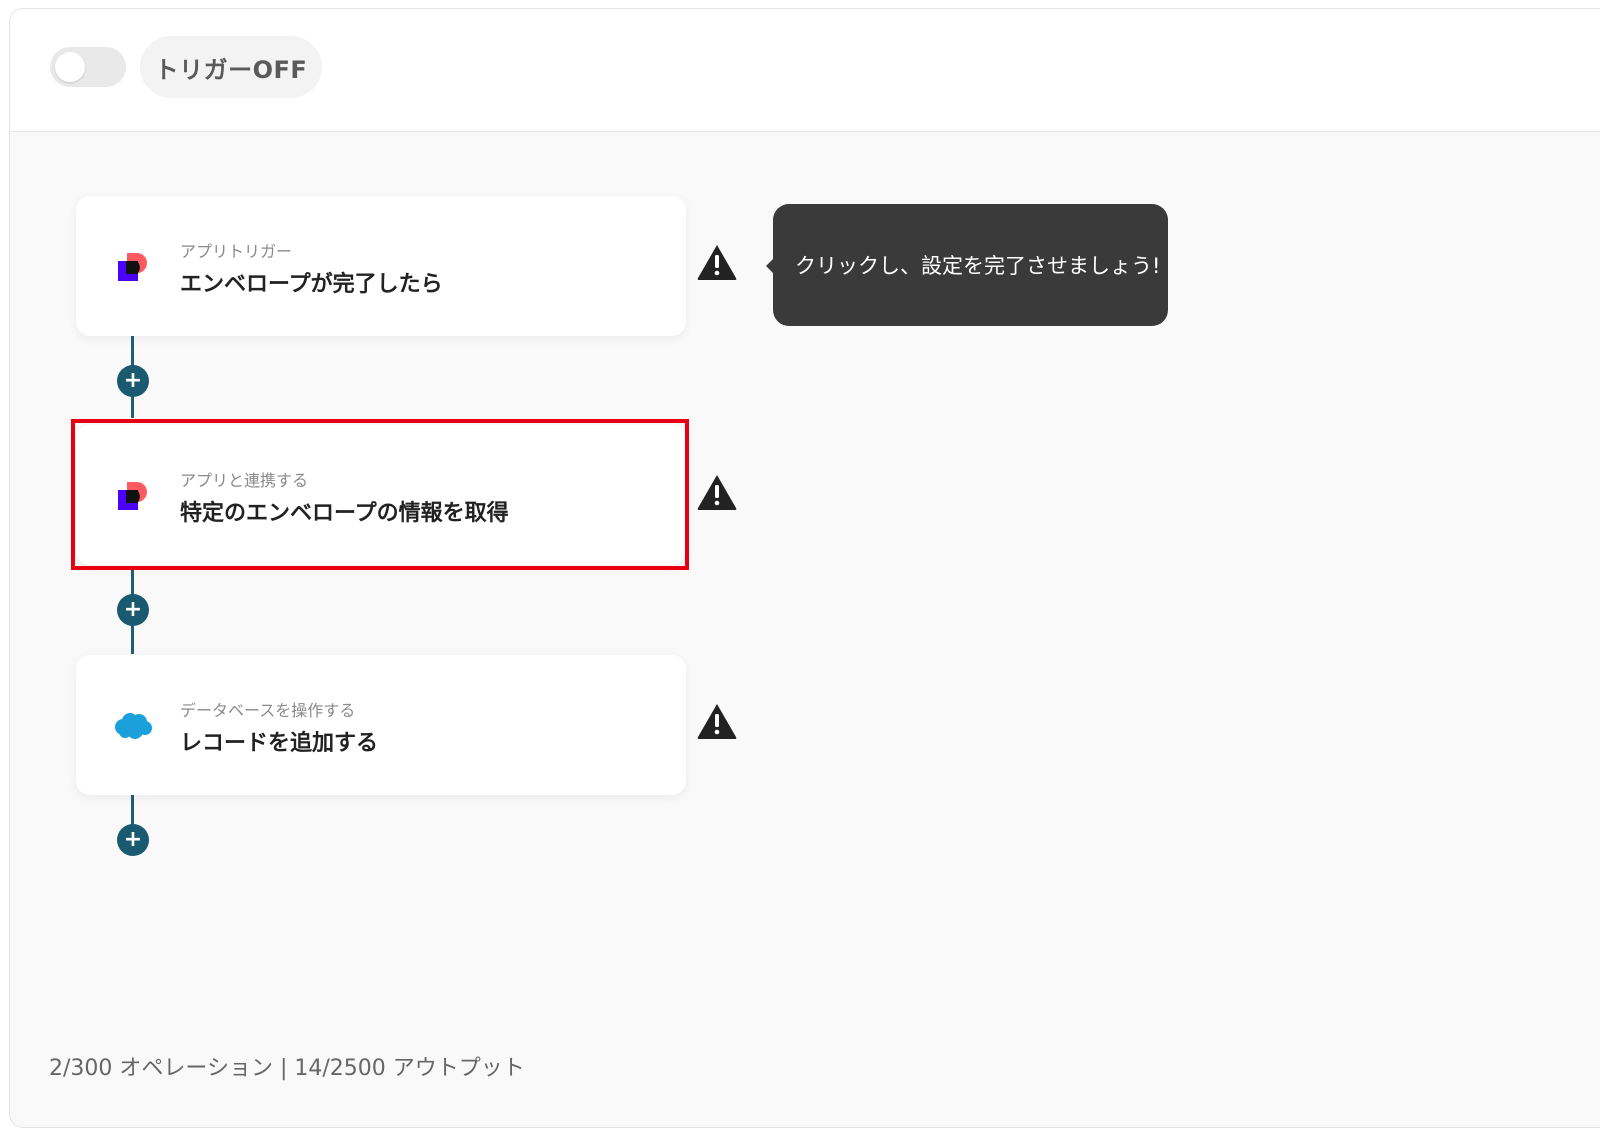 Image resolution: width=1600 pixels, height=1134 pixels. I want to click on flow-header: トリガーOFF, so click(805, 70).